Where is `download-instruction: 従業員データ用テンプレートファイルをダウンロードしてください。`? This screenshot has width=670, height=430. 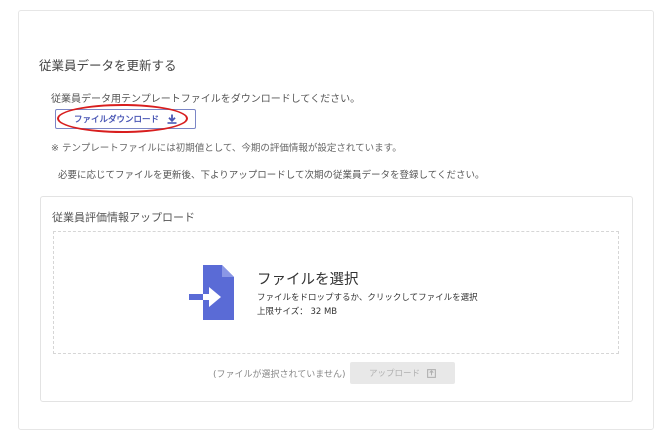 download-instruction: 従業員データ用テンプレートファイルをダウンロードしてください。 is located at coordinates (206, 99).